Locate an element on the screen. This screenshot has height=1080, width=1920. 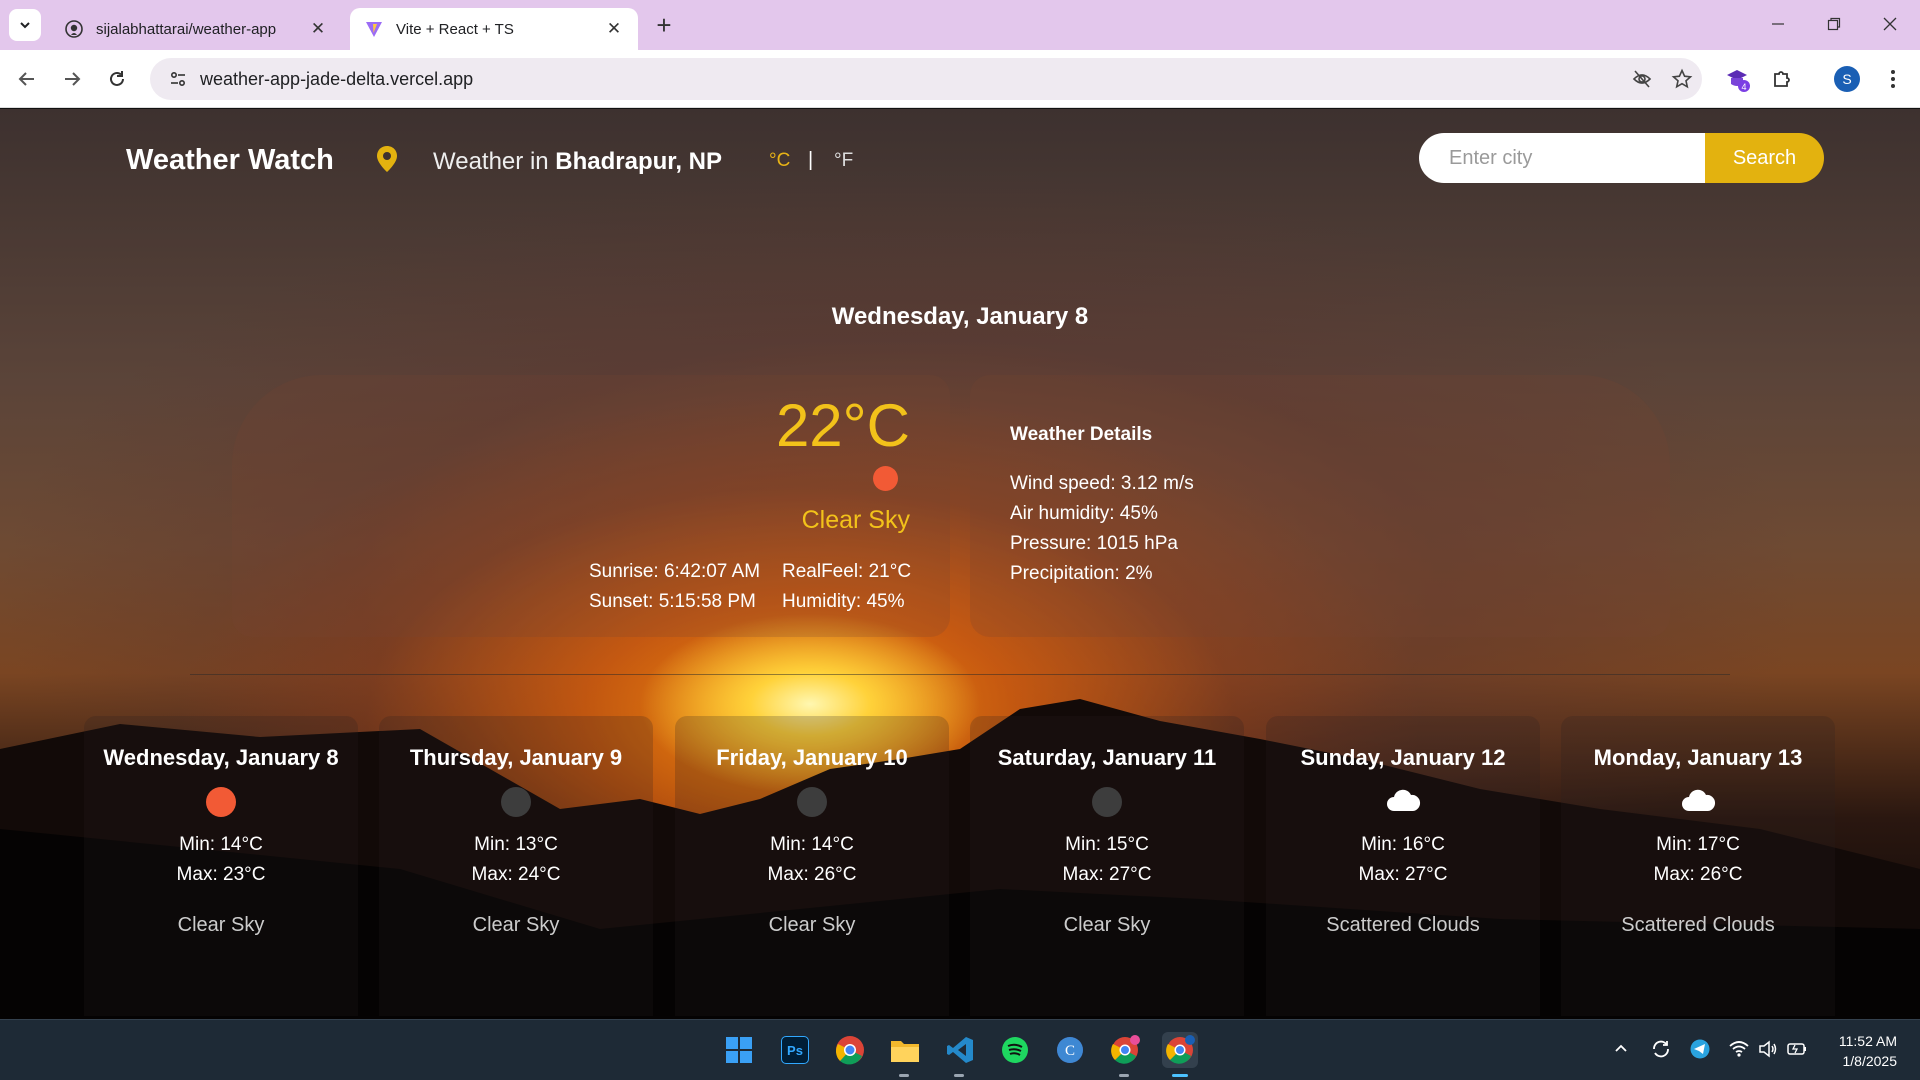
tab-search-button is located at coordinates (25, 25).